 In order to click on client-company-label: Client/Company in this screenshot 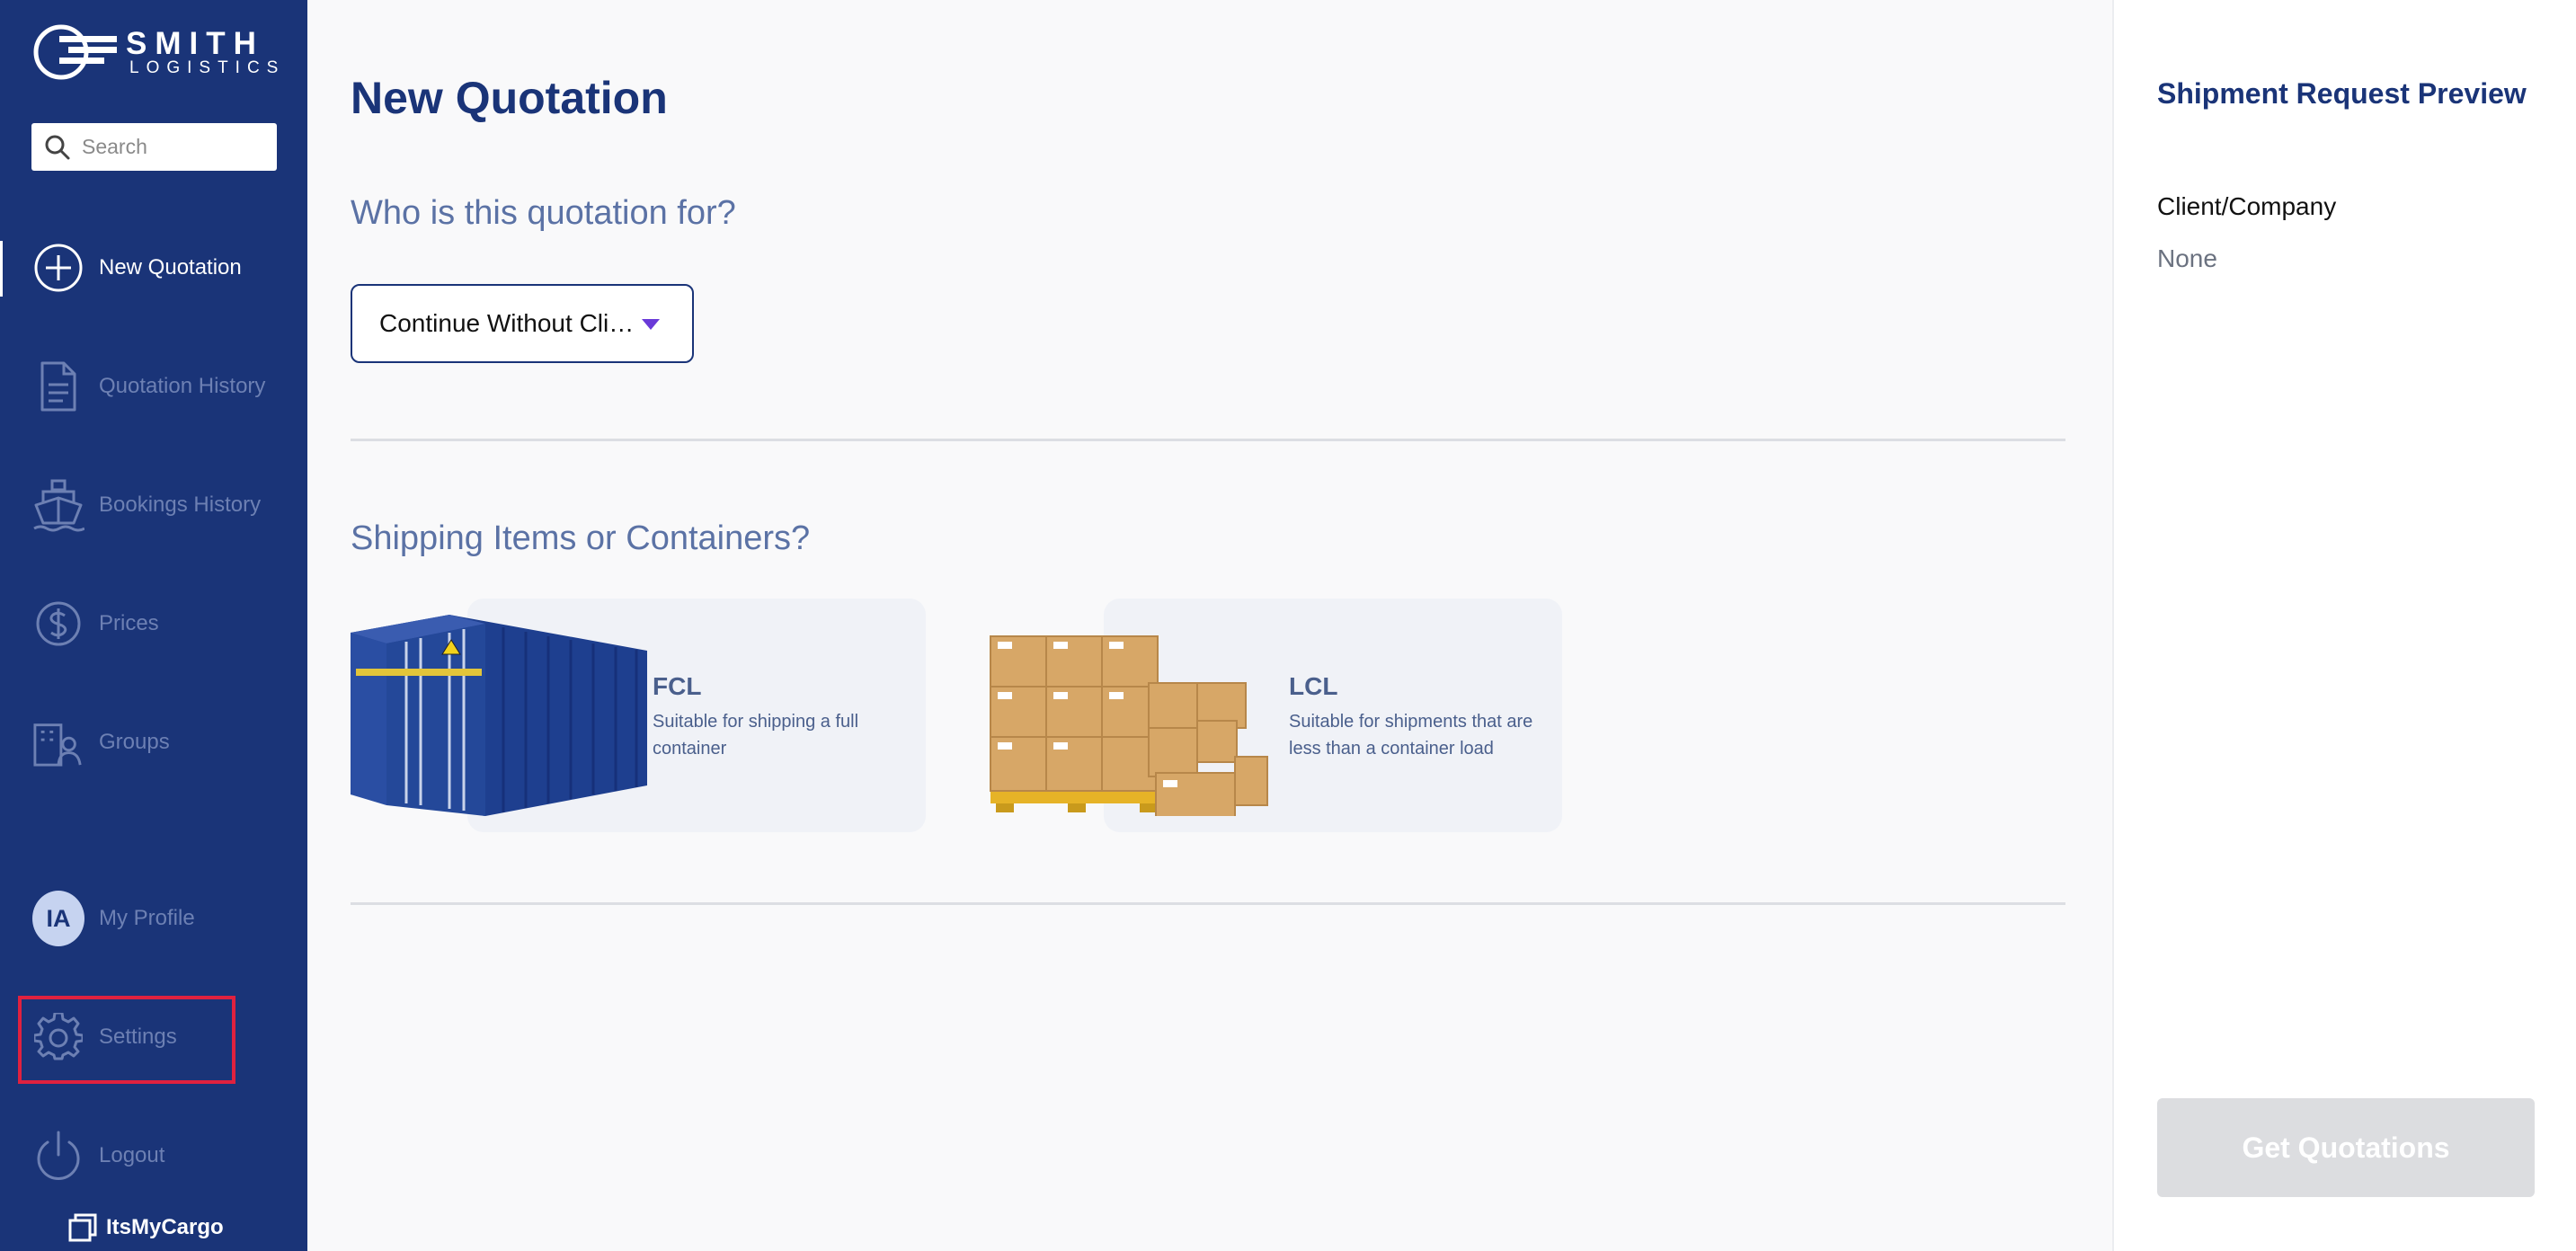, I will do `click(2247, 206)`.